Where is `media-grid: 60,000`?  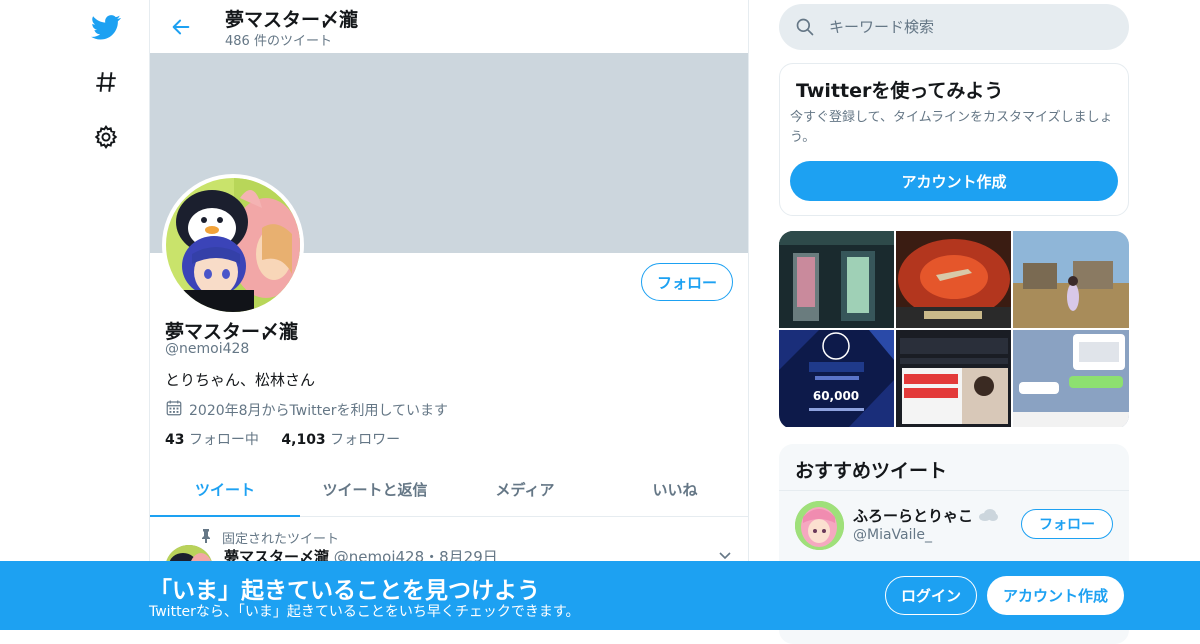
media-grid: 60,000 is located at coordinates (954, 330).